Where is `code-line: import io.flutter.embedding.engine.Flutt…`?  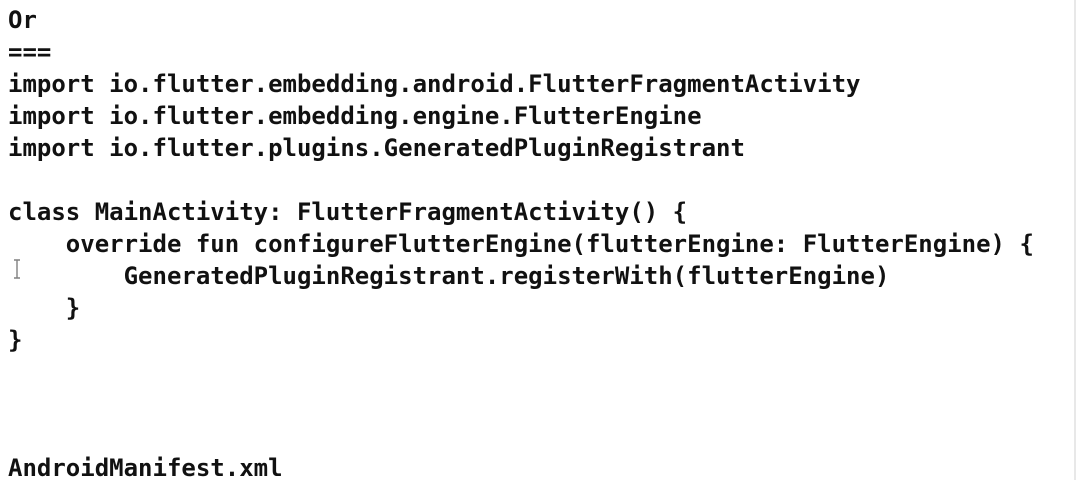 code-line: import io.flutter.embedding.engine.Flutt… is located at coordinates (355, 116).